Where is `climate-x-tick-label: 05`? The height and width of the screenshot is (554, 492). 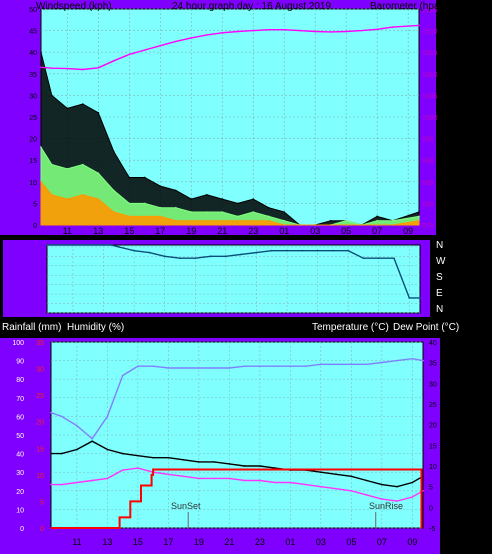
climate-x-tick-label: 05 is located at coordinates (351, 542).